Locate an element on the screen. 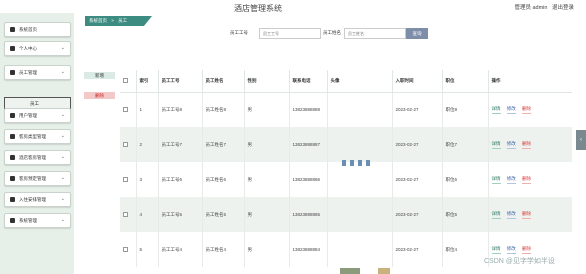  sidebar-item-staff: 员工管理 ⌄ is located at coordinates (37, 72).